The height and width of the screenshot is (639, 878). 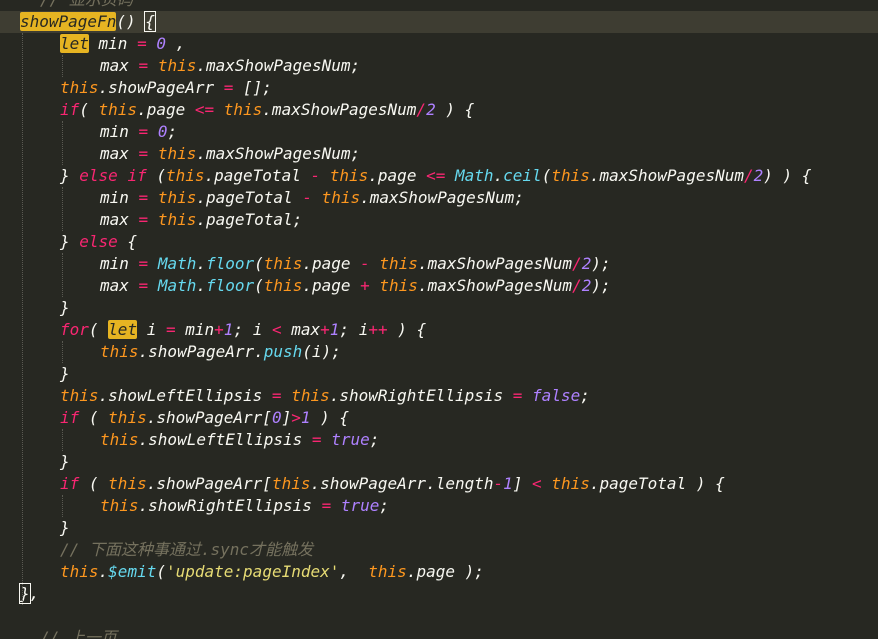 What do you see at coordinates (74, 43) in the screenshot?
I see `search-match: let` at bounding box center [74, 43].